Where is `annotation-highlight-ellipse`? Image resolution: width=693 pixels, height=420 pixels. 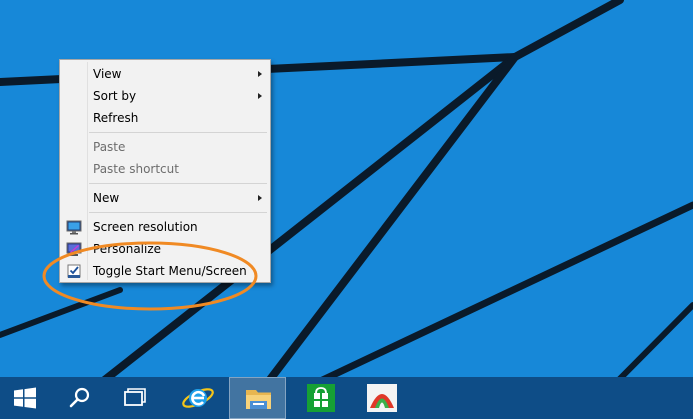 annotation-highlight-ellipse is located at coordinates (150, 276).